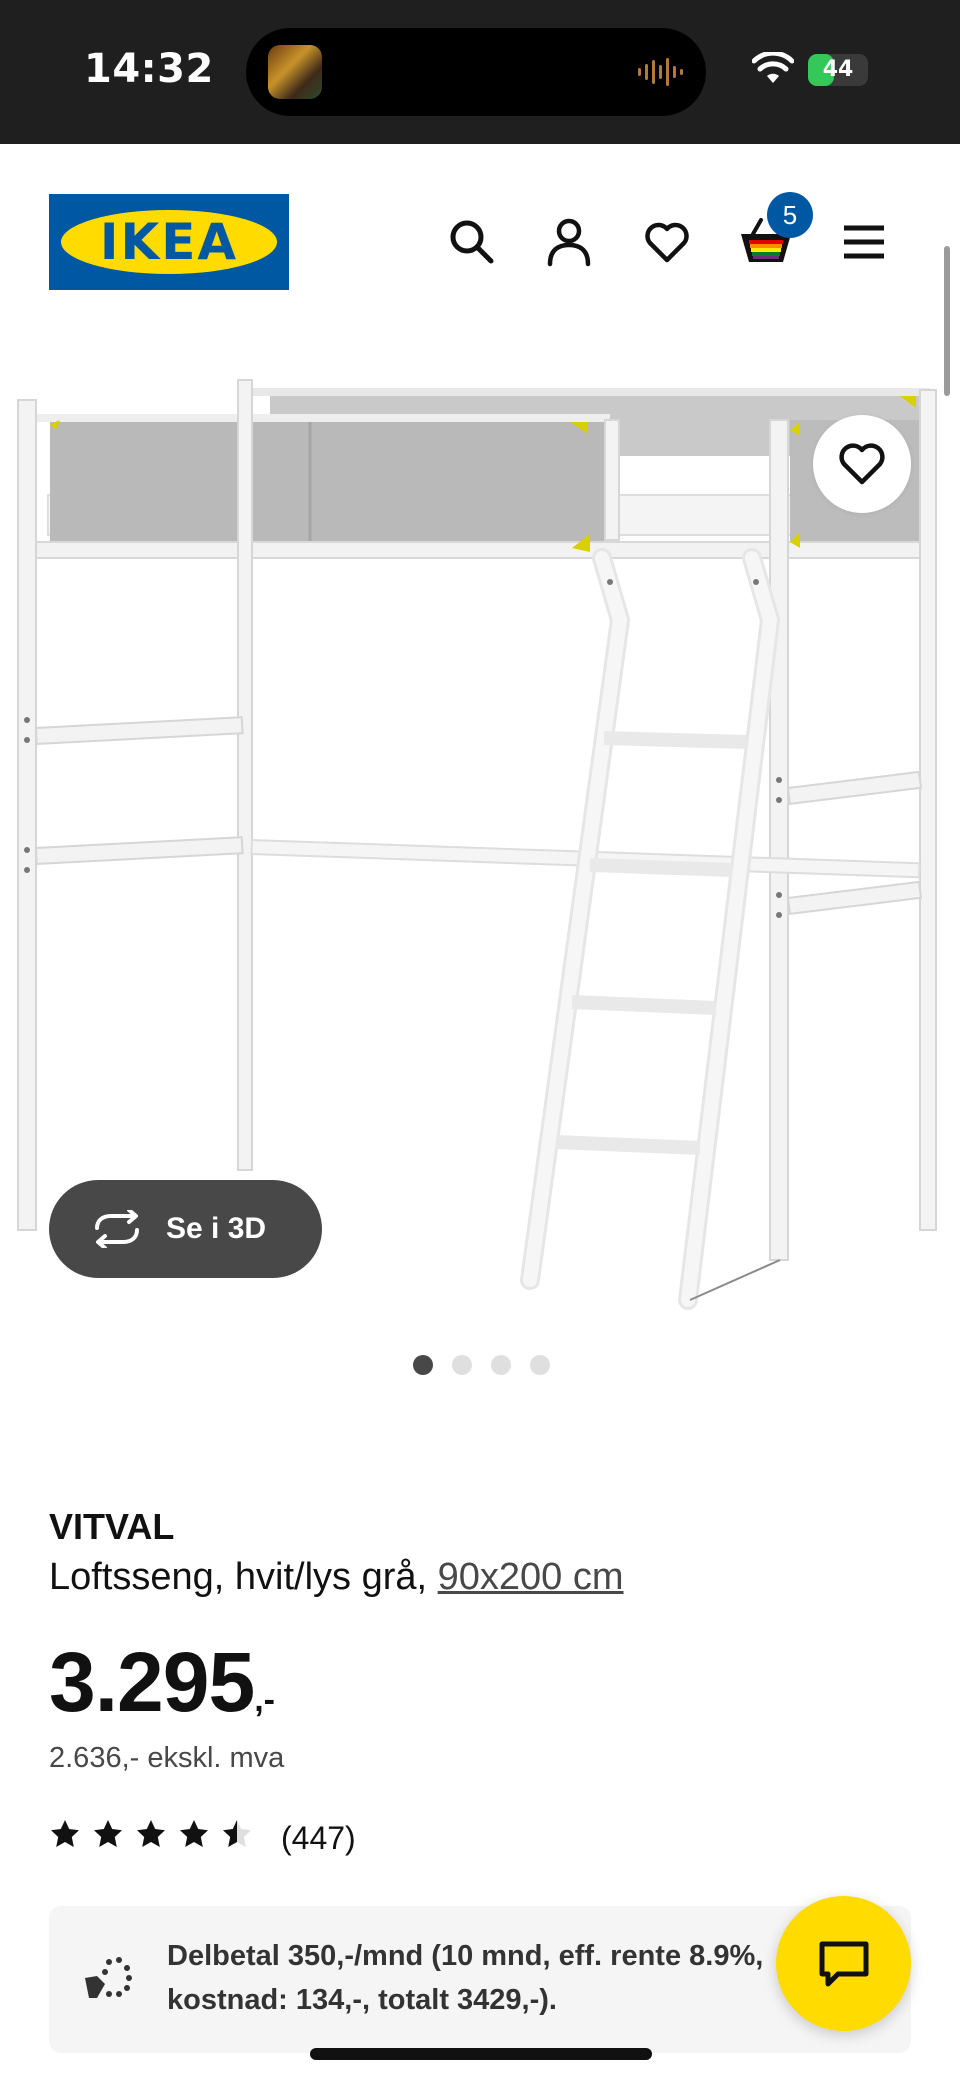  What do you see at coordinates (481, 2054) in the screenshot?
I see `home-indicator` at bounding box center [481, 2054].